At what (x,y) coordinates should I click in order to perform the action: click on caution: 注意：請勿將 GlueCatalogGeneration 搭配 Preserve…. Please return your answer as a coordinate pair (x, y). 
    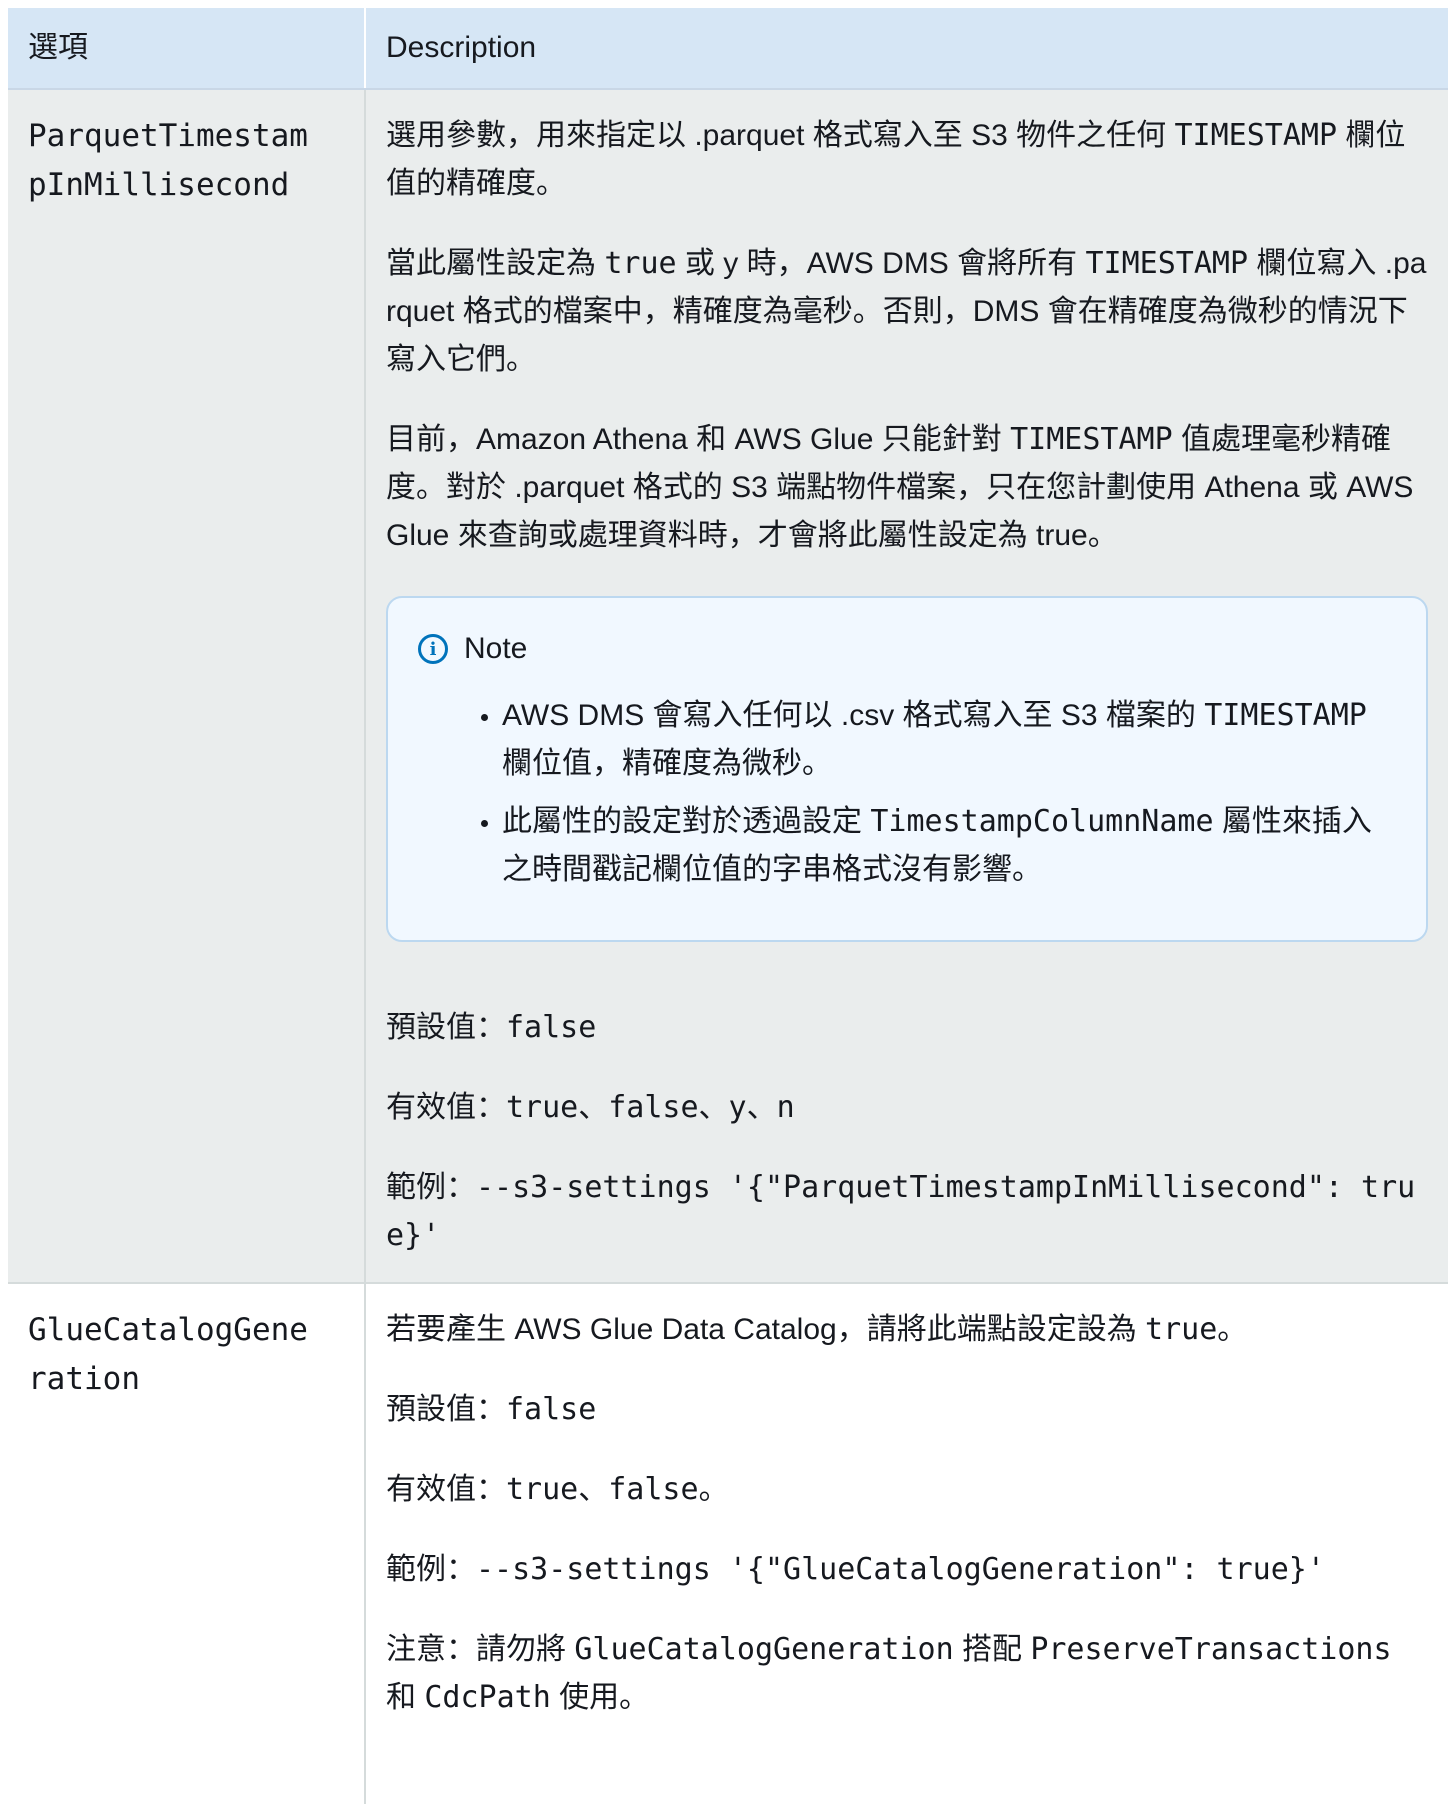
    Looking at the image, I should click on (889, 1673).